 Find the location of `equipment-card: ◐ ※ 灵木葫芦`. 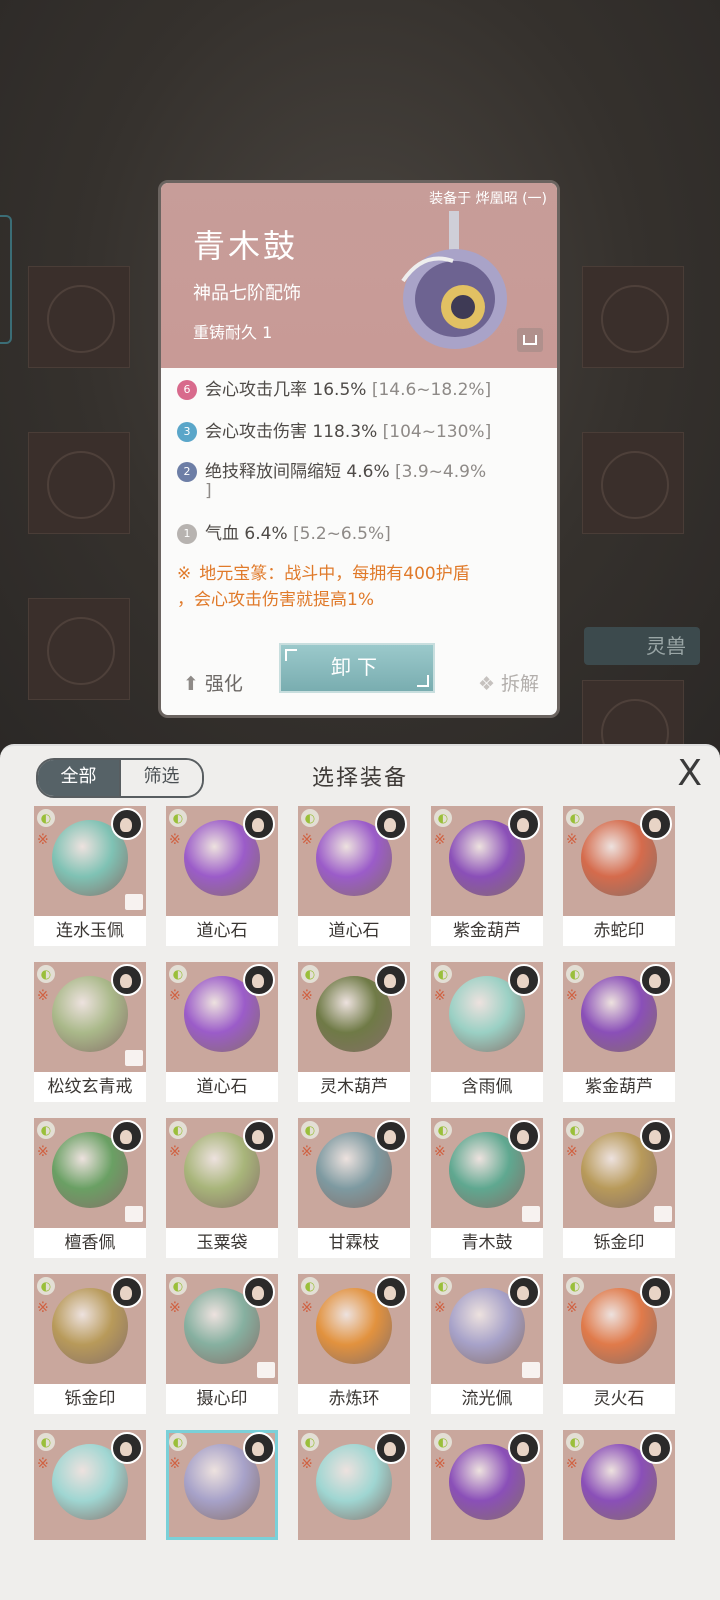

equipment-card: ◐ ※ 灵木葫芦 is located at coordinates (354, 1032).